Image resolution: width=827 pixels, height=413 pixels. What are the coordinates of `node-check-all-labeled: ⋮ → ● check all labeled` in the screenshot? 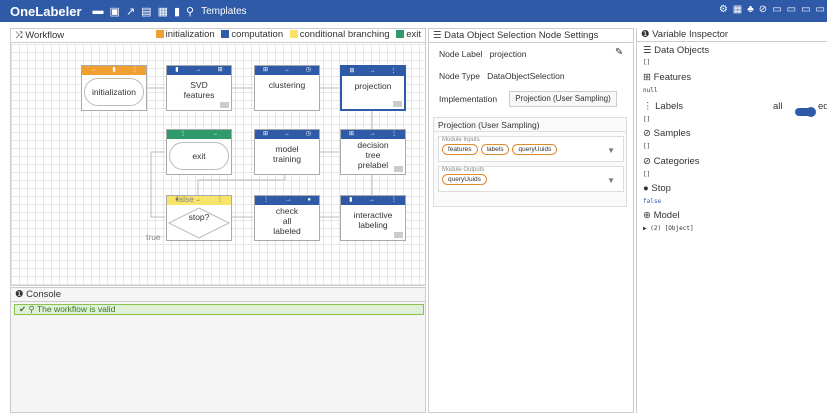 It's located at (287, 218).